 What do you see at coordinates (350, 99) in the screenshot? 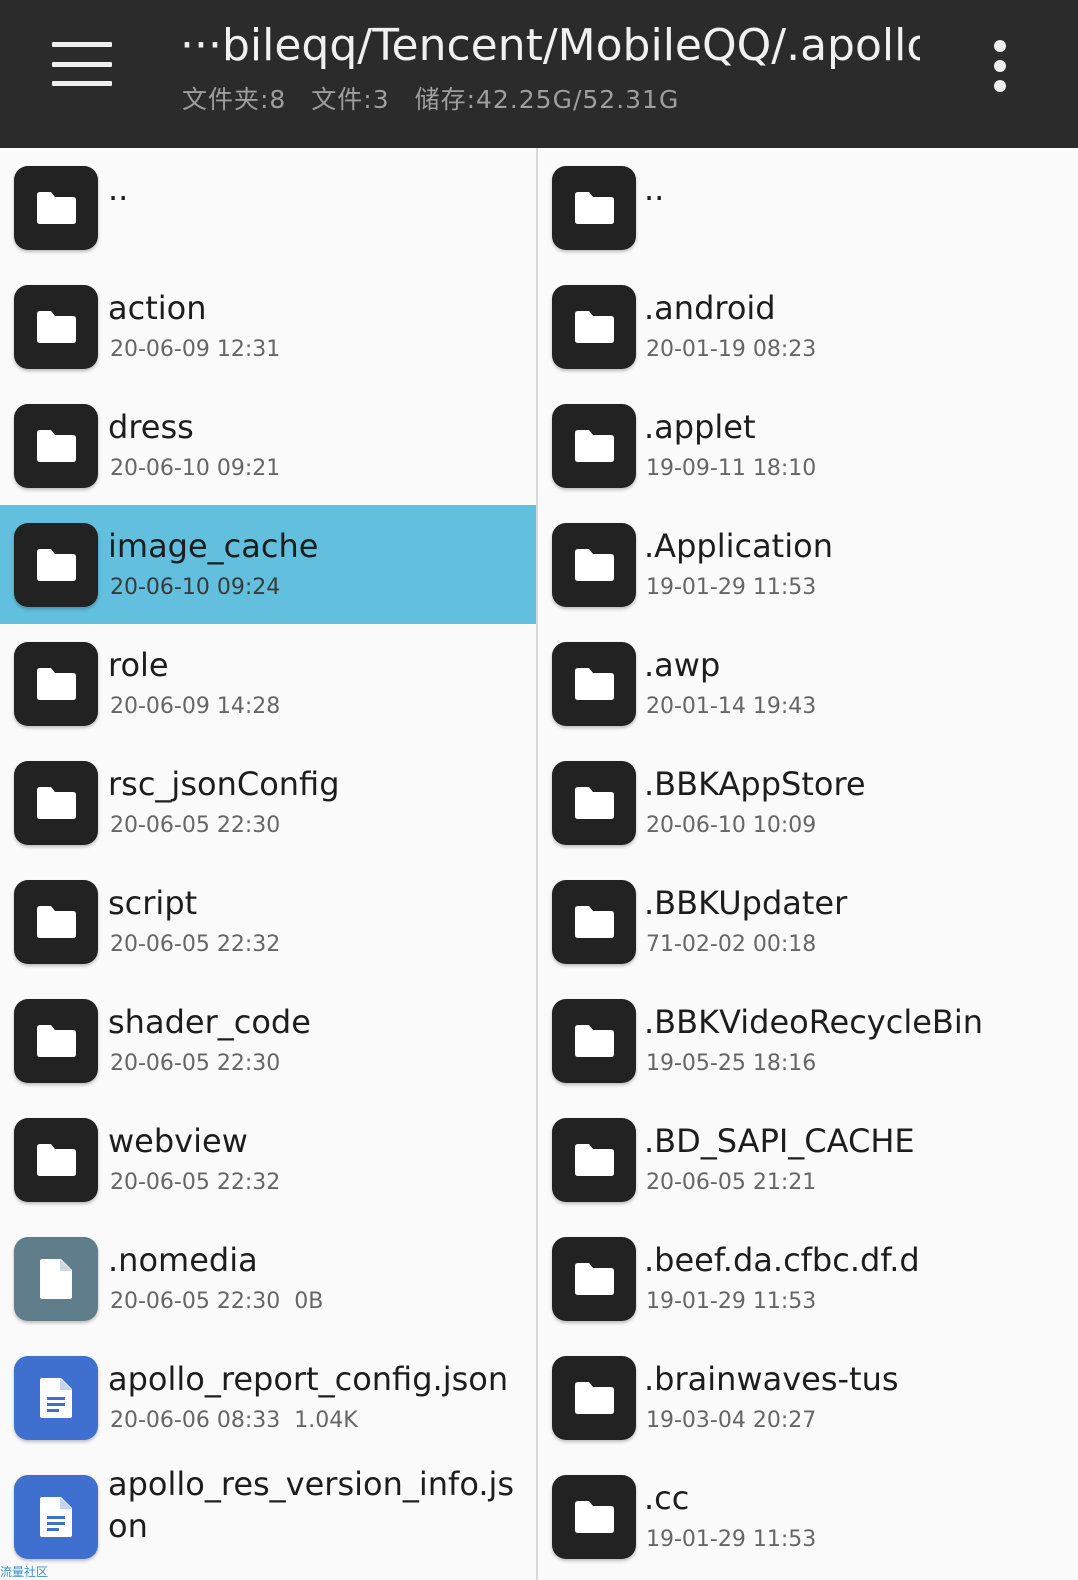
I see `file-count: 文件:3` at bounding box center [350, 99].